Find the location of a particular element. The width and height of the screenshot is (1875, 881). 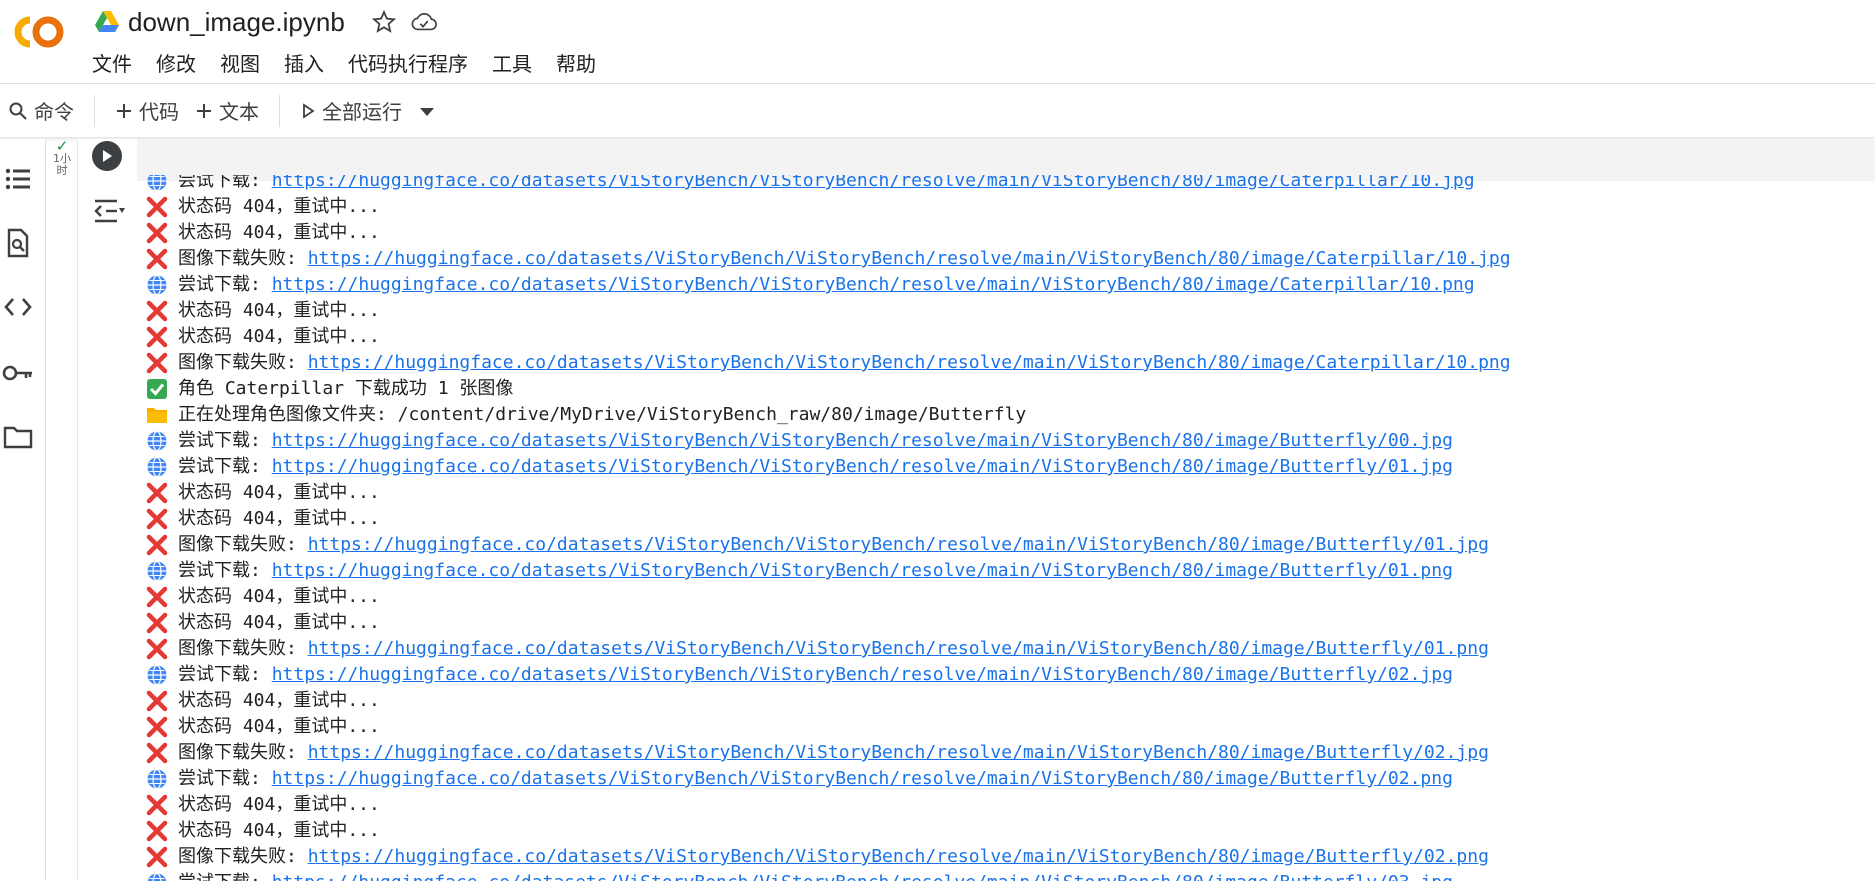

code-snippets-icon is located at coordinates (18, 307).